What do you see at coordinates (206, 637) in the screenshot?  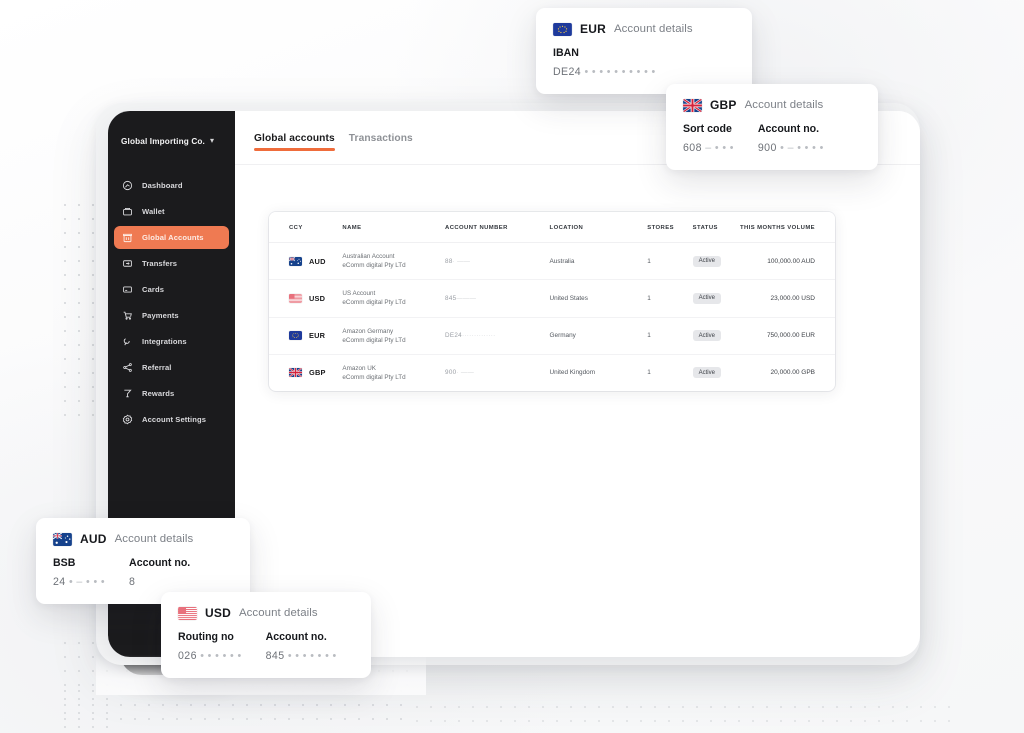 I see `detail-field-label: Routing no` at bounding box center [206, 637].